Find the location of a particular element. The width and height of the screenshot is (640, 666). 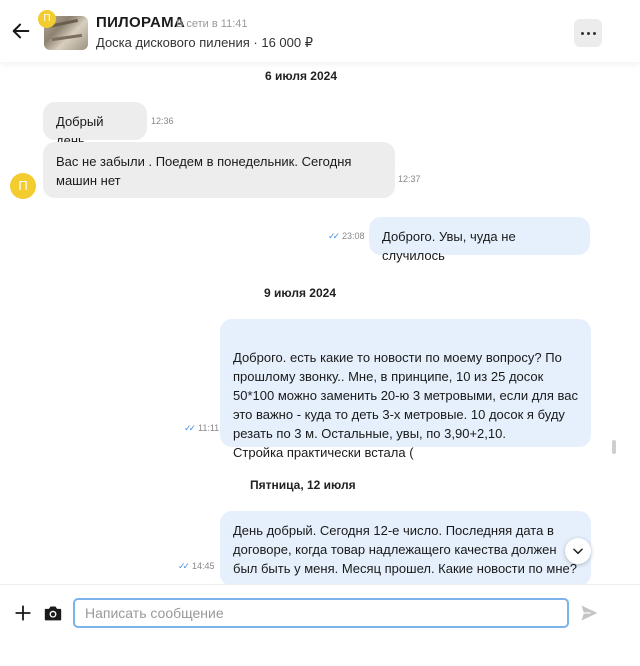

message-outgoing: Доброго. Увы, чуда не случилось is located at coordinates (479, 240).